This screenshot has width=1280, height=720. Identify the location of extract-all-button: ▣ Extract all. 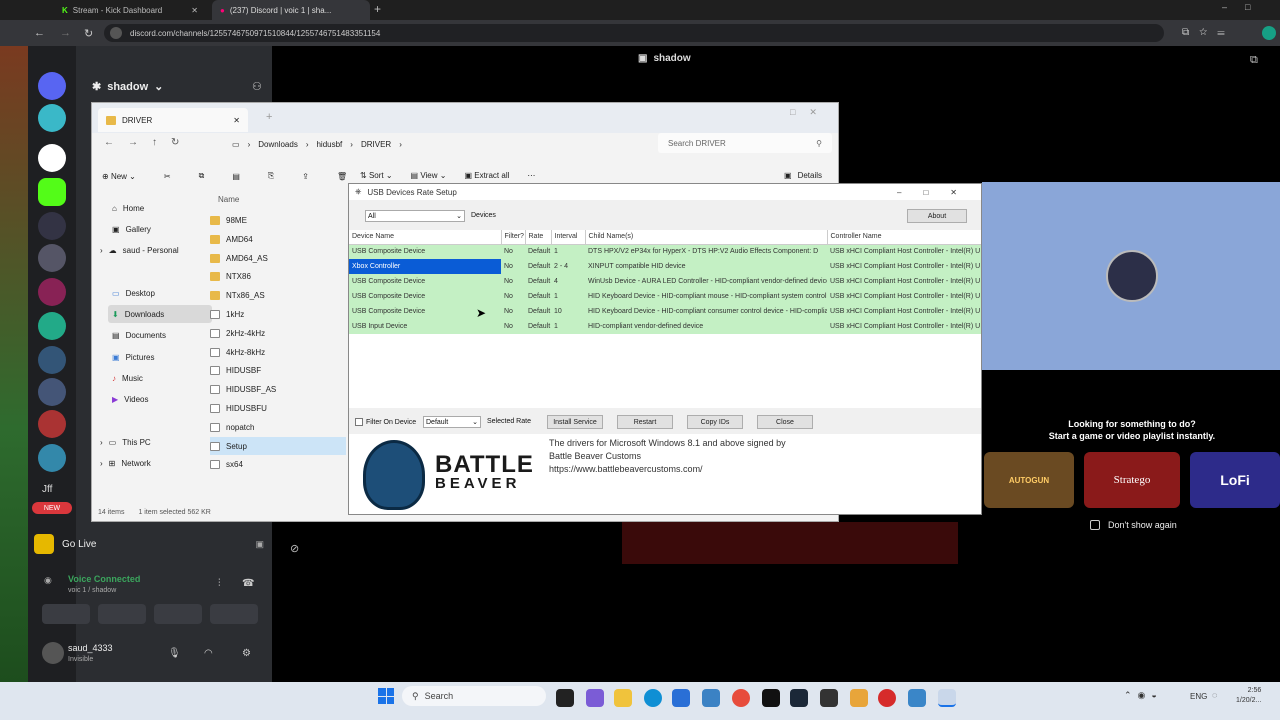
(486, 175).